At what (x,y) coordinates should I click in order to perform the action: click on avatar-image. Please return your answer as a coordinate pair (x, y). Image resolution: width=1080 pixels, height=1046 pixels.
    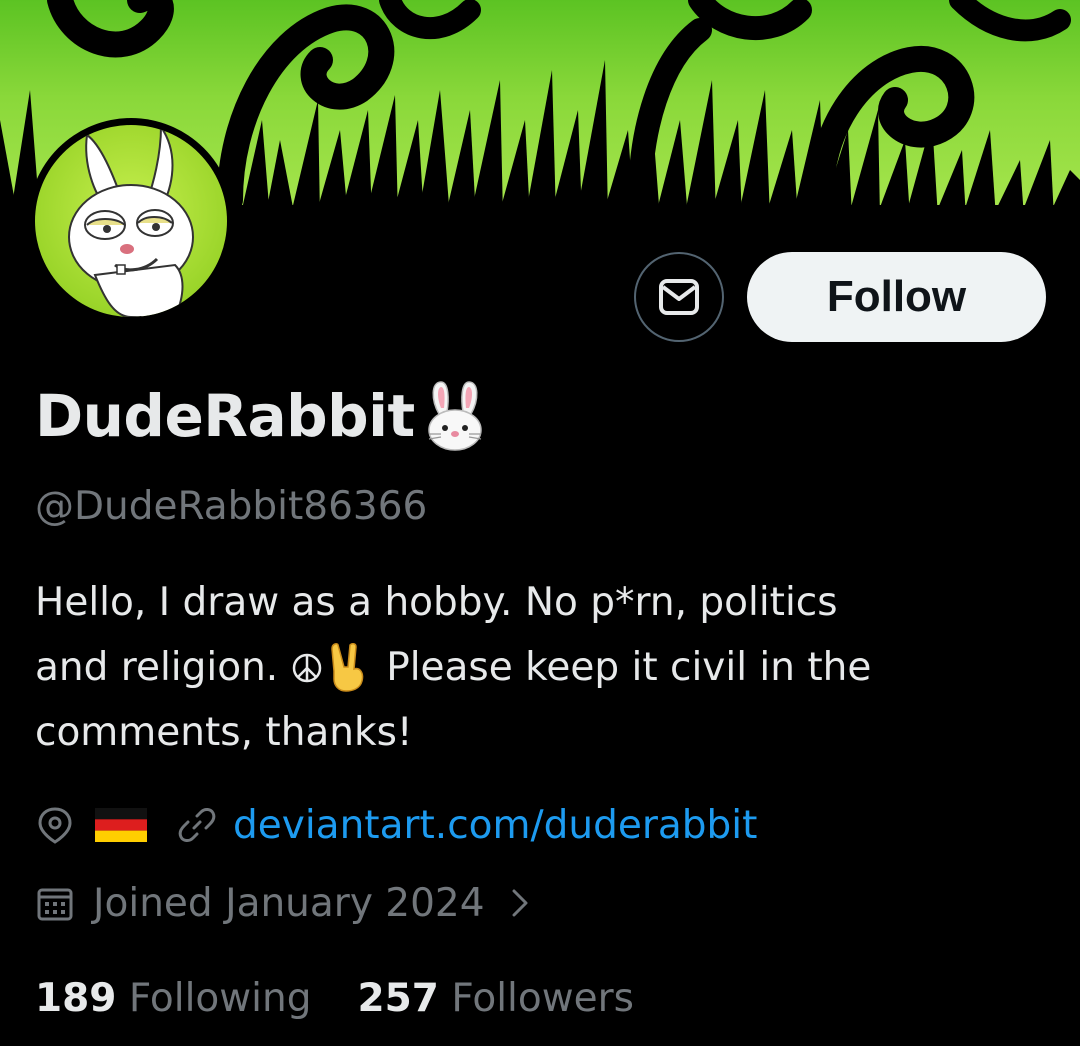
    Looking at the image, I should click on (131, 221).